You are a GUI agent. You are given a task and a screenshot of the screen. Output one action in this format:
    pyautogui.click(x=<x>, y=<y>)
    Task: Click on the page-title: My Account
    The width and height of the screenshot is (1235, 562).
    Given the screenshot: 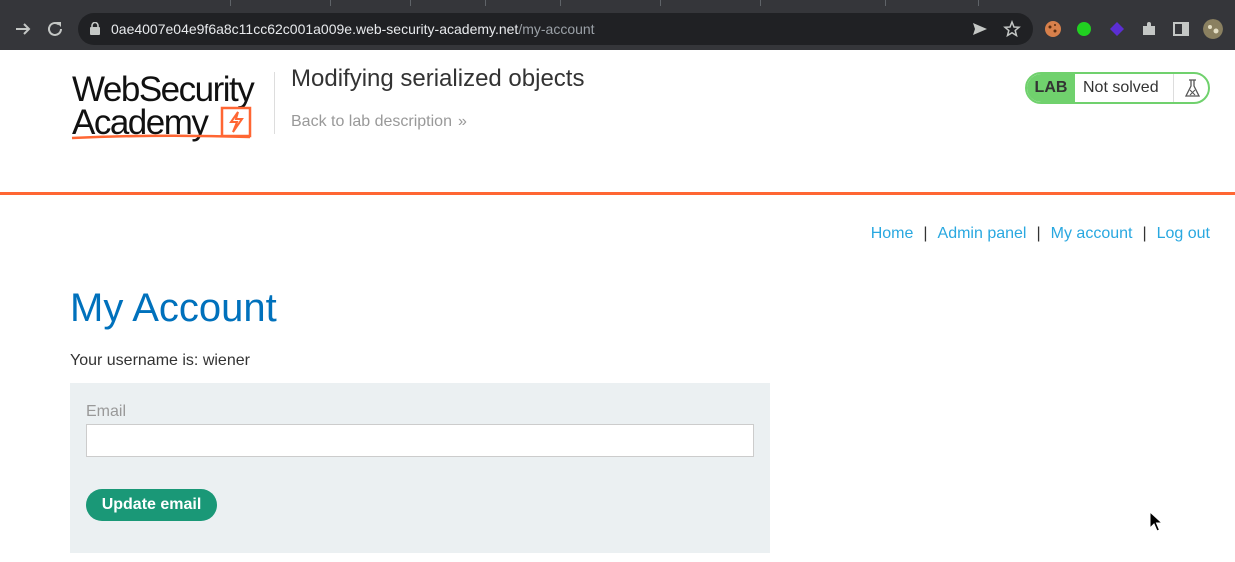 What is the action you would take?
    pyautogui.click(x=173, y=308)
    